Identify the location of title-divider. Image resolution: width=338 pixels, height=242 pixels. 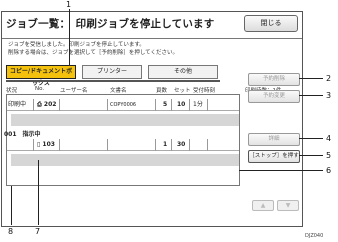
(152, 38).